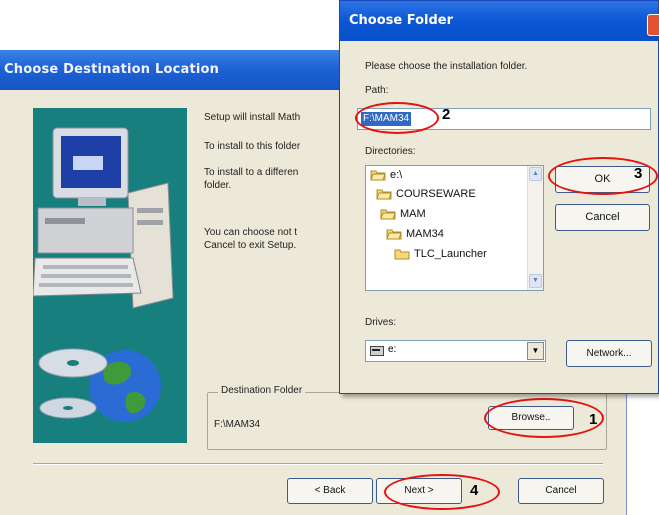  What do you see at coordinates (535, 228) in the screenshot?
I see `directory-scrollbar: ▲ ▼` at bounding box center [535, 228].